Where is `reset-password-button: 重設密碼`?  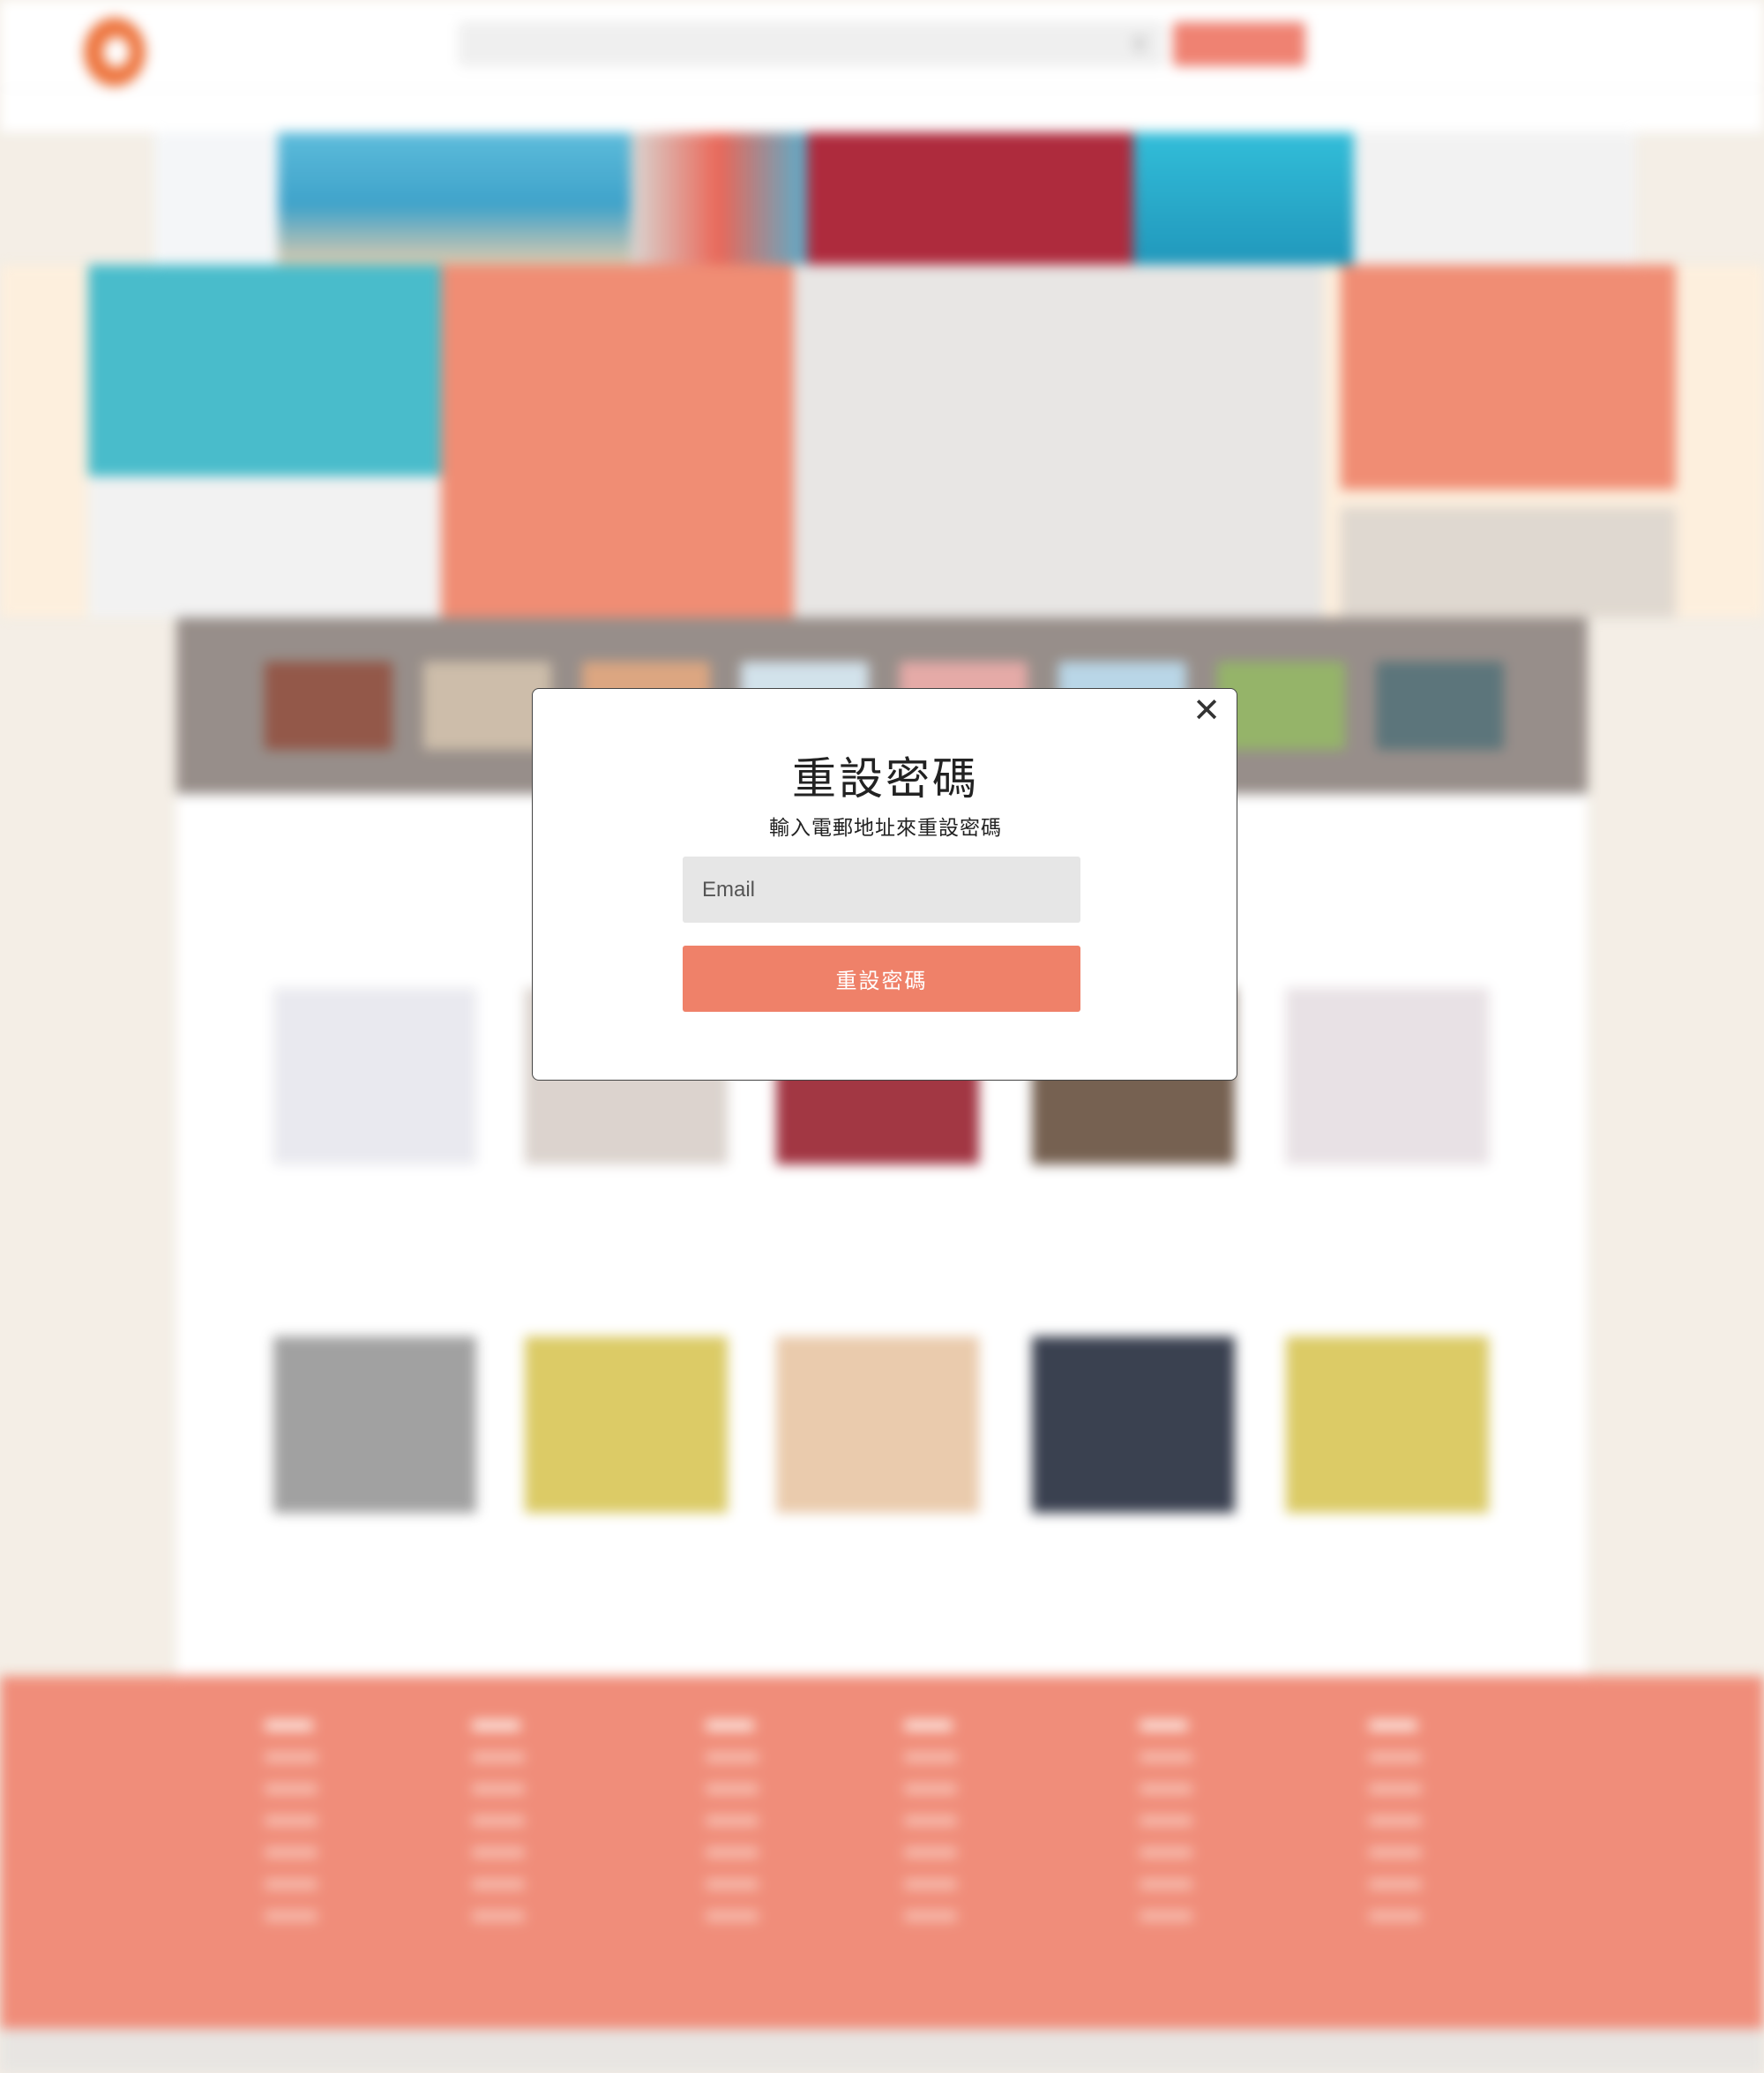 reset-password-button: 重設密碼 is located at coordinates (881, 979).